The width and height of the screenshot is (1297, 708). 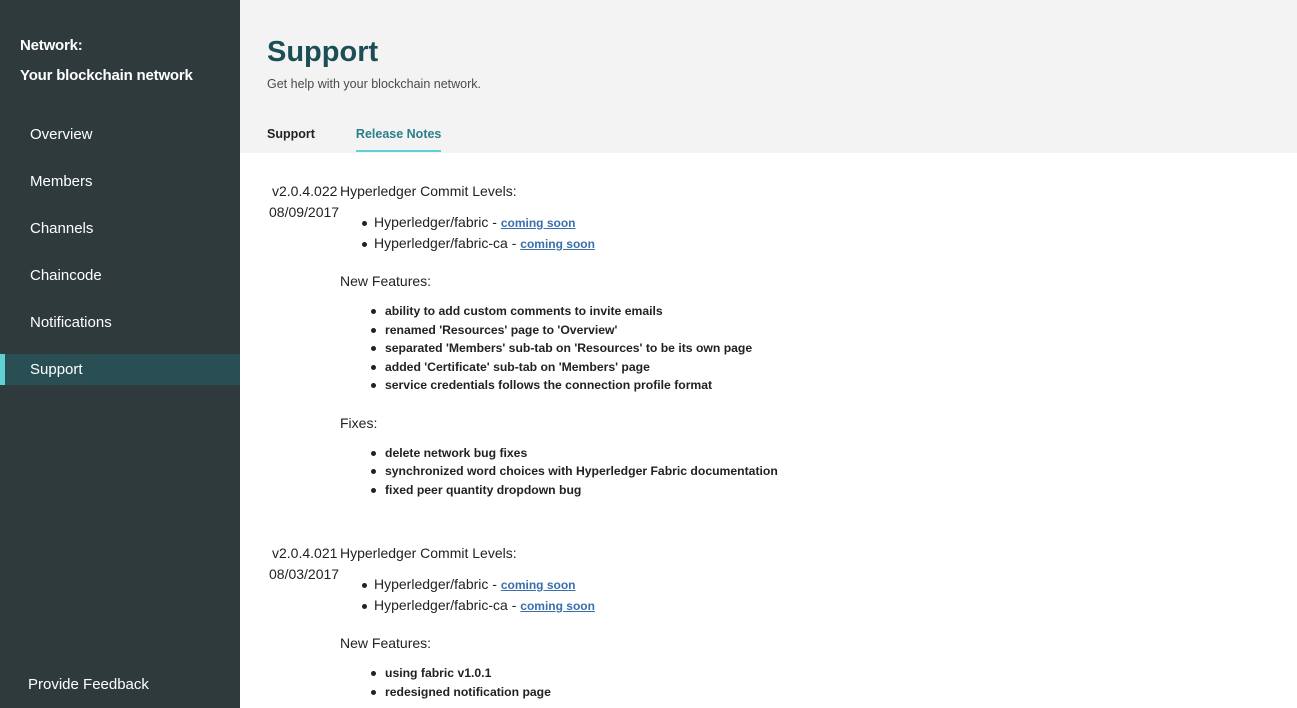 I want to click on list-item: fixed peer quantity dropdown bug, so click(x=755, y=492).